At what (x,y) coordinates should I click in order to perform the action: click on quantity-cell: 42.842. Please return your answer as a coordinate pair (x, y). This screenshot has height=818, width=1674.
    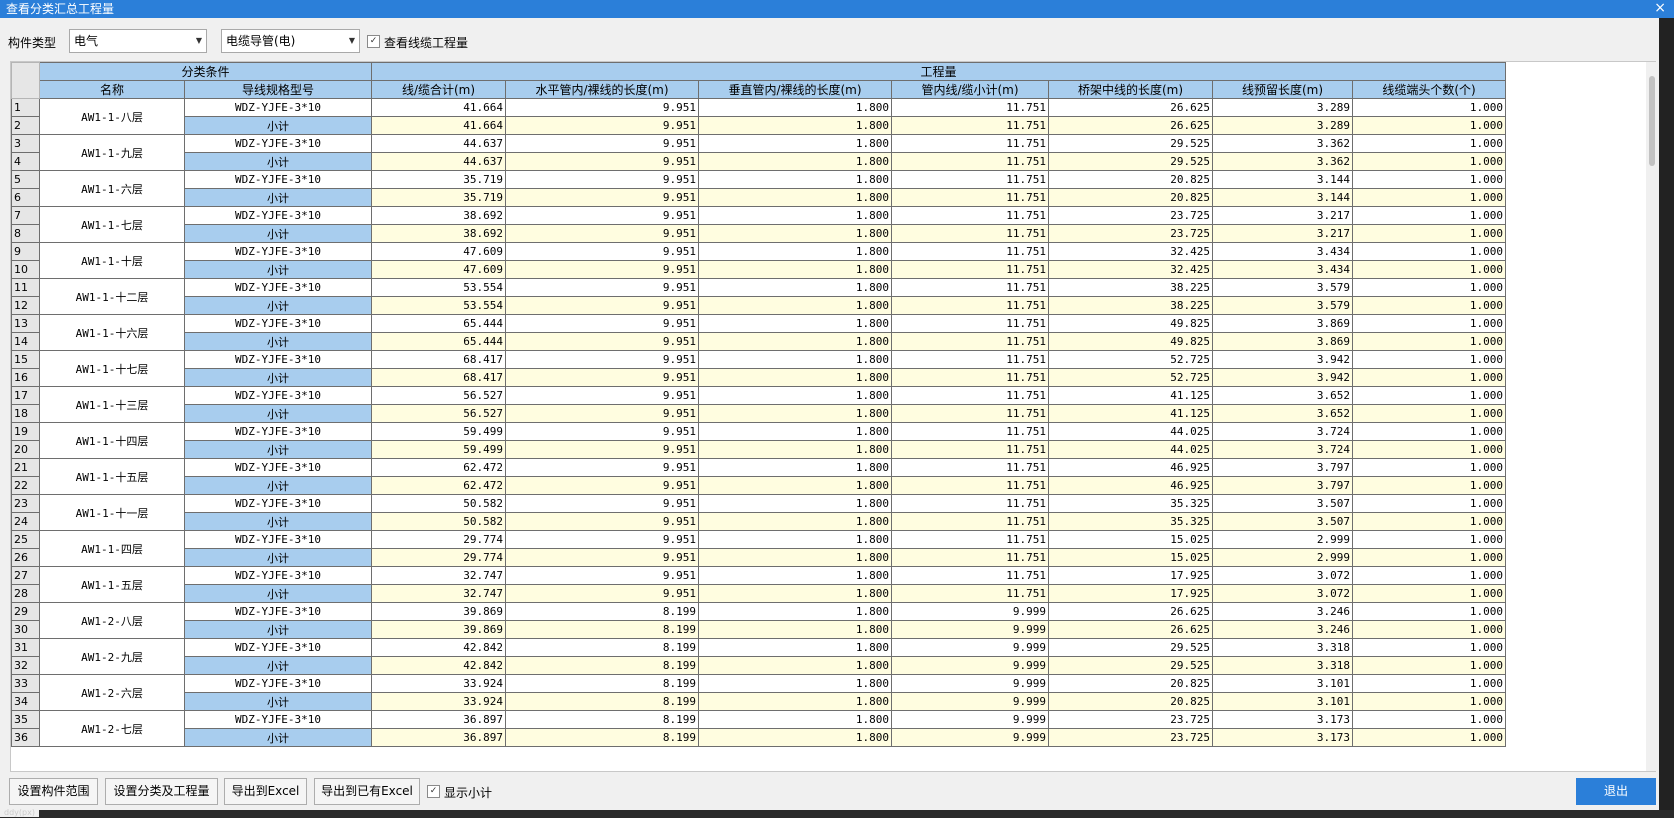
    Looking at the image, I should click on (438, 647).